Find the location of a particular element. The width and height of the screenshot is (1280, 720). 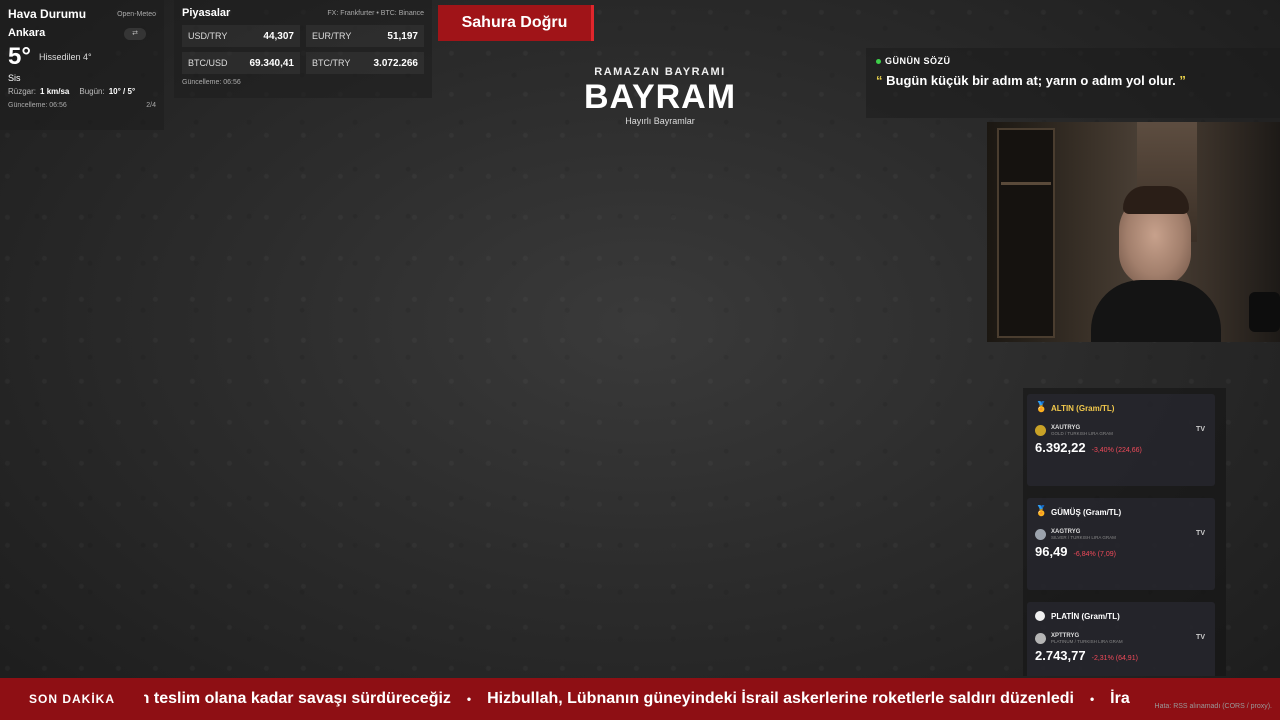

medal-silver-icon: 🏅 is located at coordinates (1041, 511).